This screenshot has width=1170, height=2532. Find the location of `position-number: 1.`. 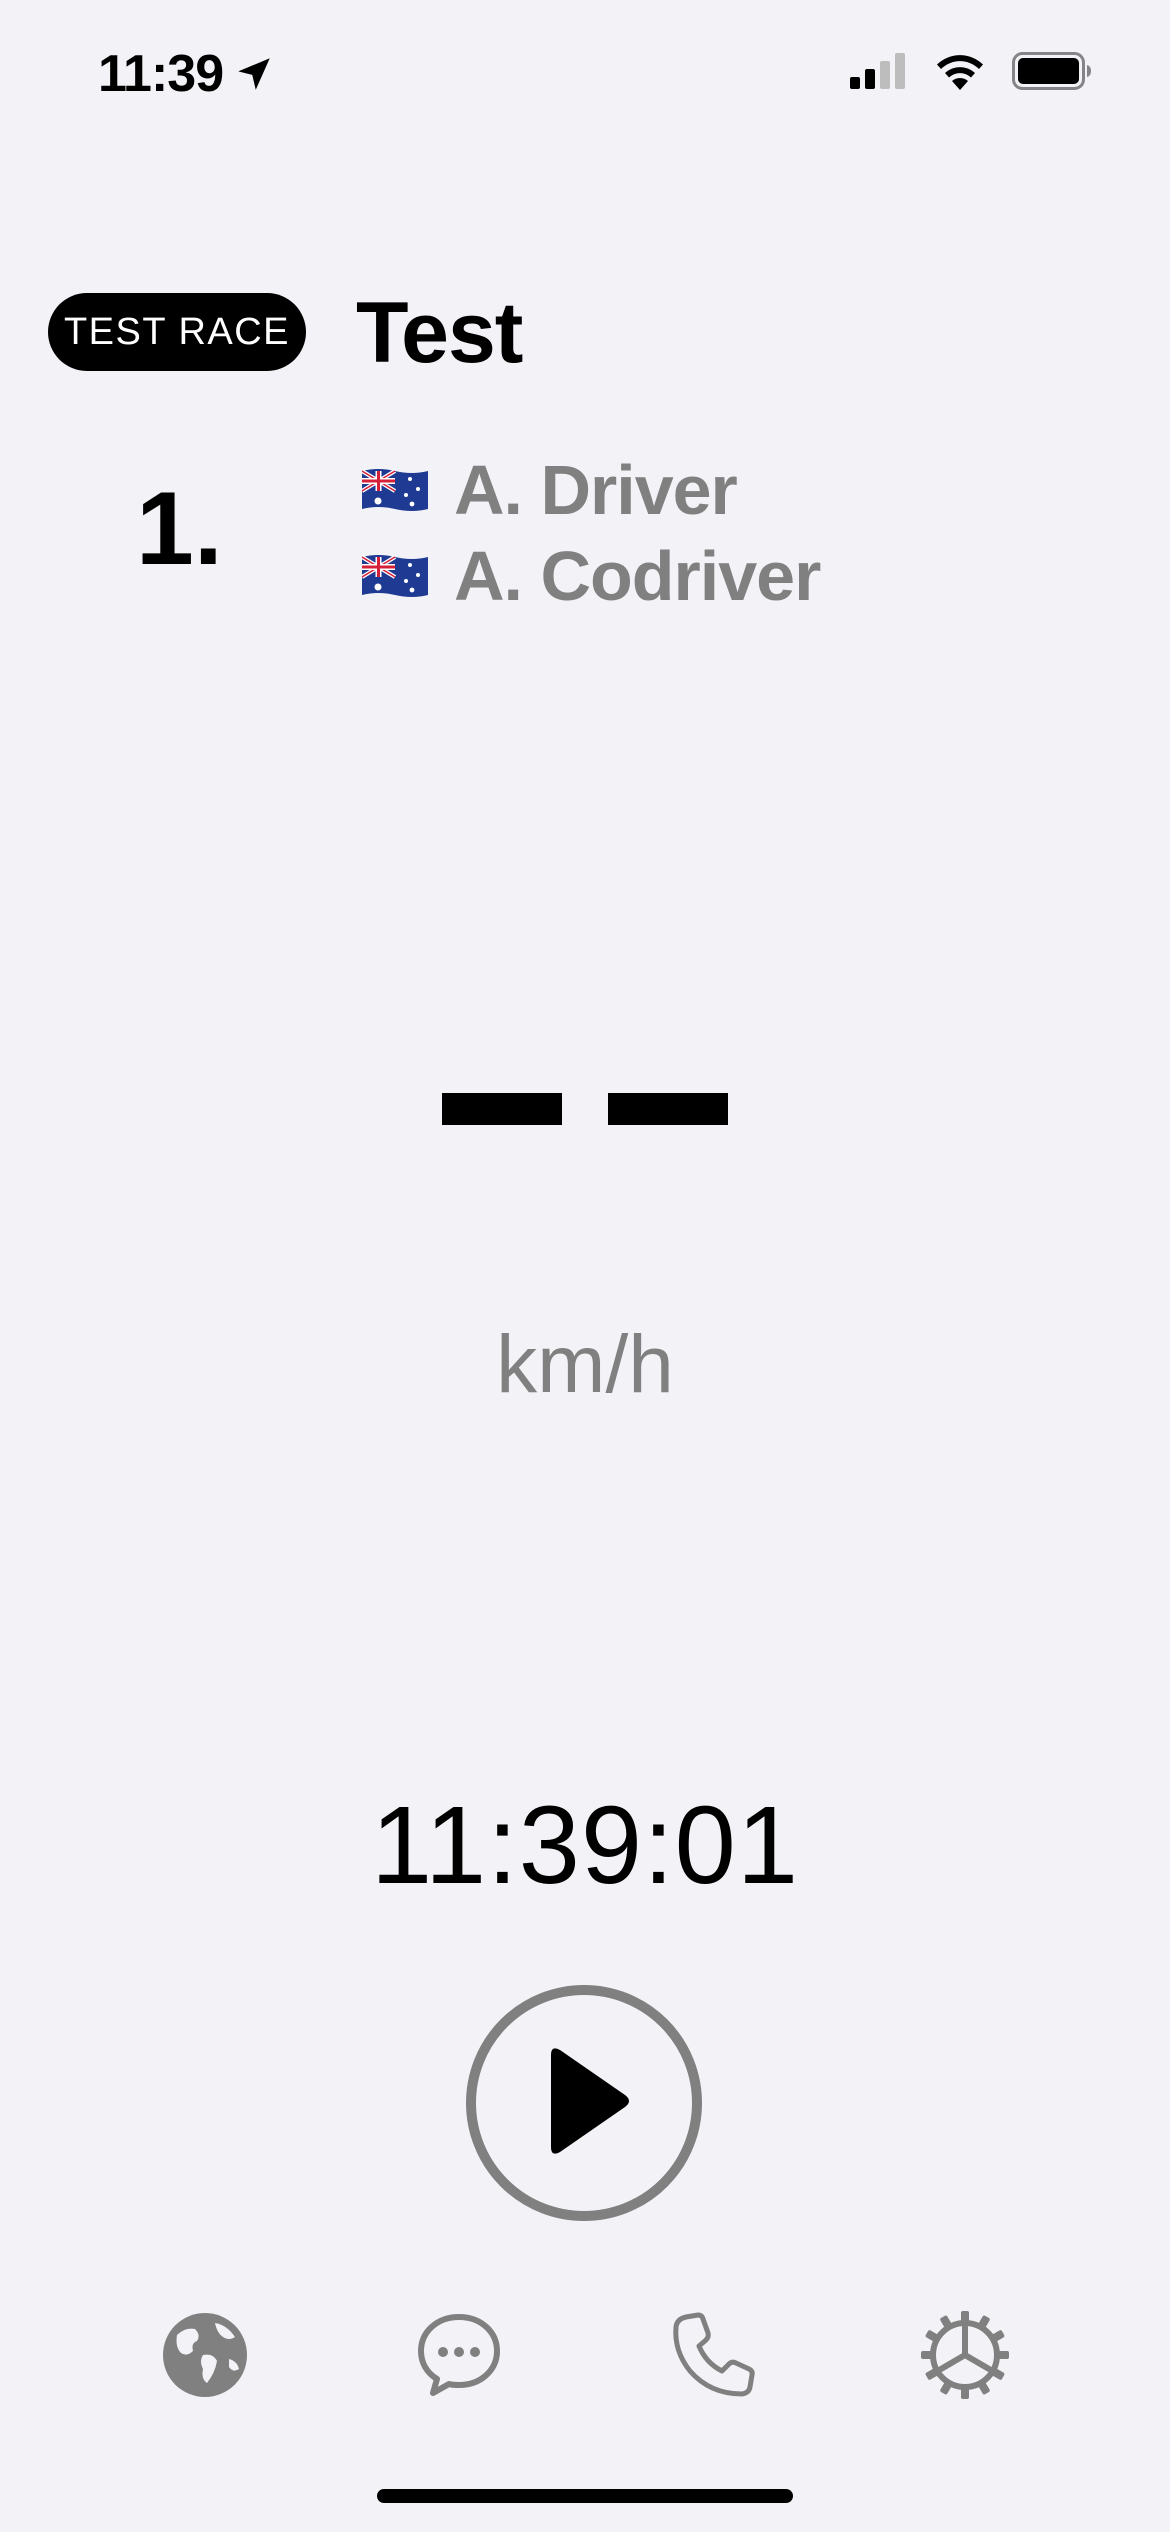

position-number: 1. is located at coordinates (179, 529).